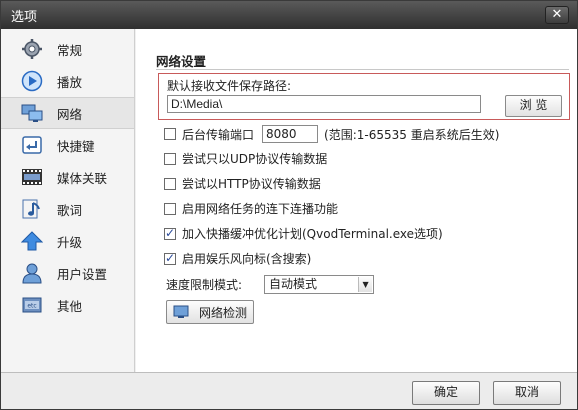  Describe the element at coordinates (247, 259) in the screenshot. I see `entertainment-vane-label: 启用娱乐风向标(含搜索)` at that location.